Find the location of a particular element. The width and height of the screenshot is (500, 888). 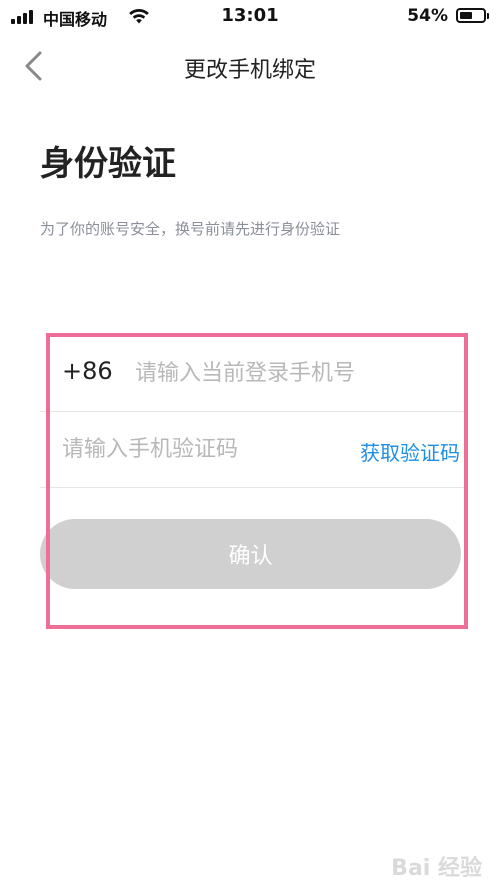

battery-percent: 54% is located at coordinates (427, 16).